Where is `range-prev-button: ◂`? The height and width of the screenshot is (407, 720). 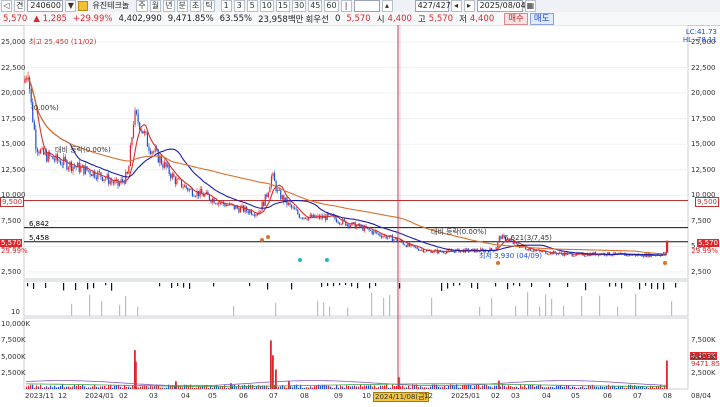
range-prev-button: ◂ is located at coordinates (456, 6).